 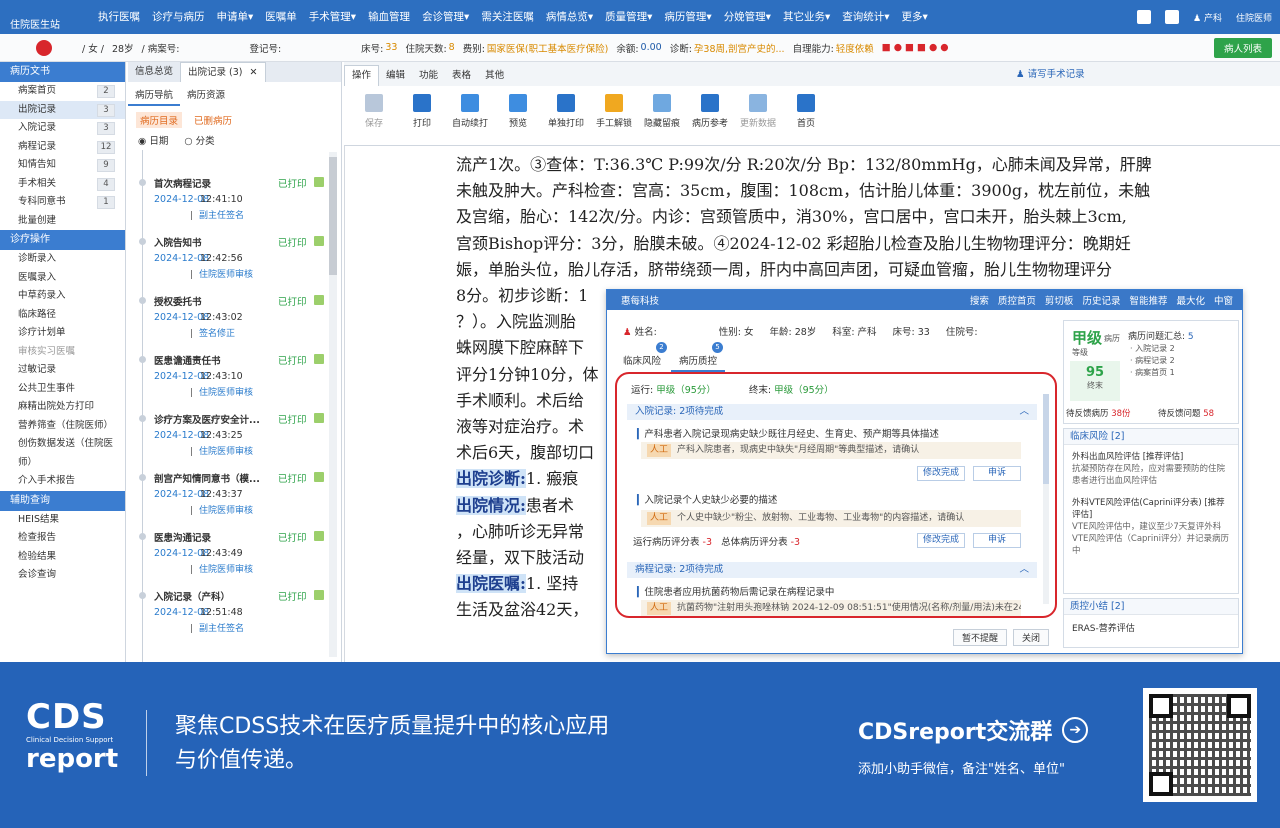 What do you see at coordinates (62, 481) in the screenshot?
I see `sidebar-item: 介入手术报告` at bounding box center [62, 481].